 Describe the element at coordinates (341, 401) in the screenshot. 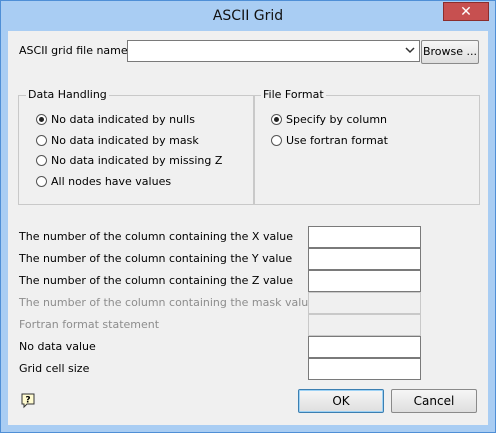

I see `ok-button: OK` at that location.